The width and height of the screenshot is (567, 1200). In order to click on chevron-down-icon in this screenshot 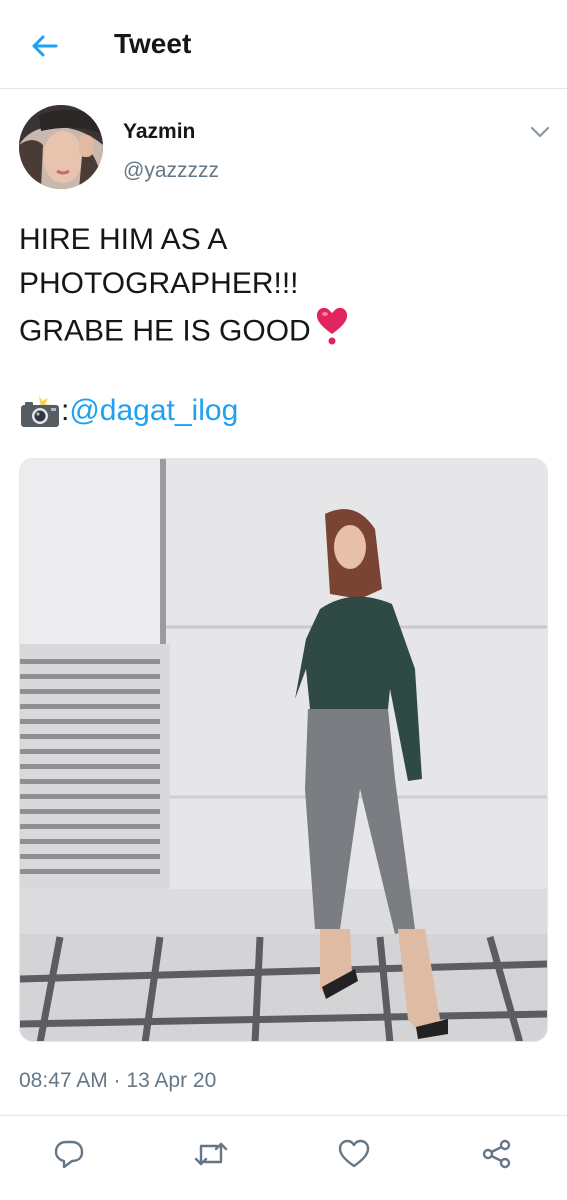, I will do `click(540, 132)`.